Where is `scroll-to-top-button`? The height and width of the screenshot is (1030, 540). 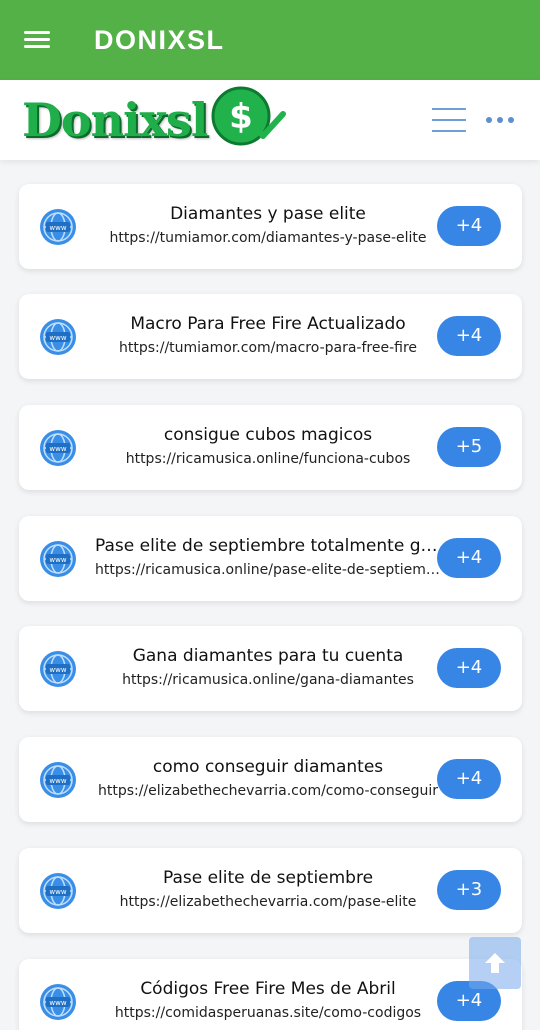 scroll-to-top-button is located at coordinates (495, 963).